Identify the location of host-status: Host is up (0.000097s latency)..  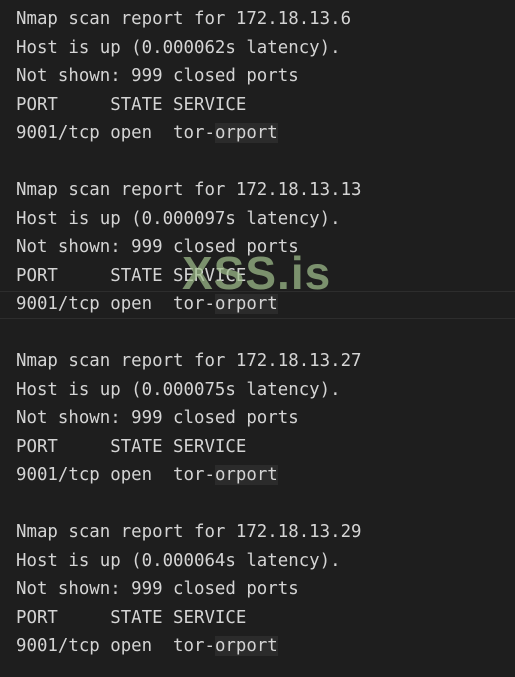
(178, 218).